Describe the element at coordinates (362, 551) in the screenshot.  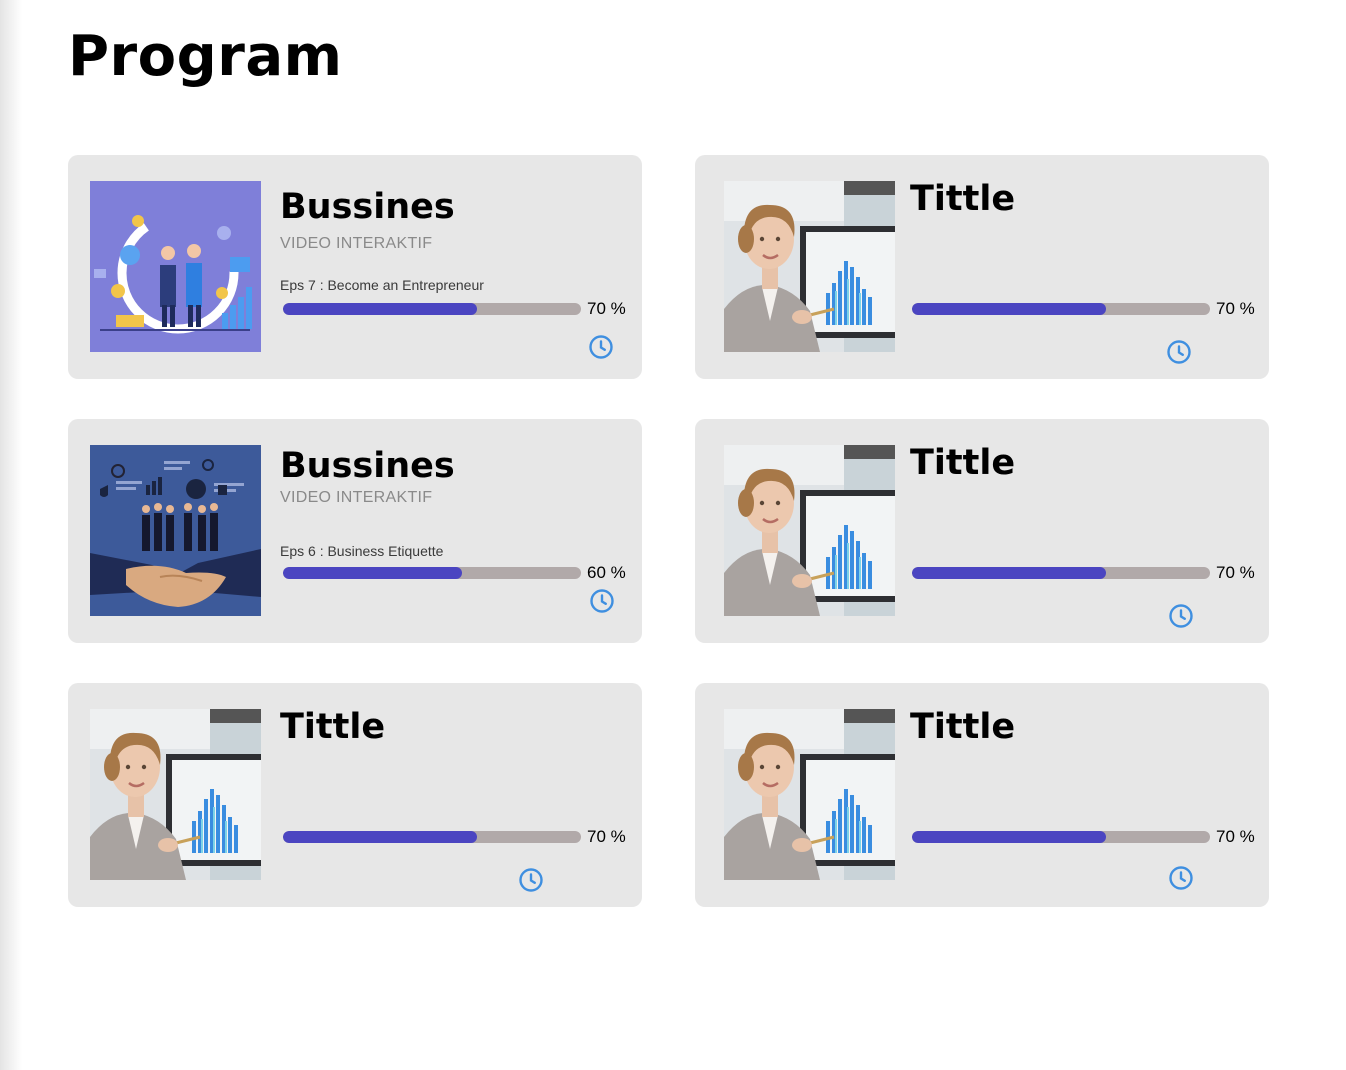
I see `episode-label: Eps 6 : Business Etiquette` at that location.